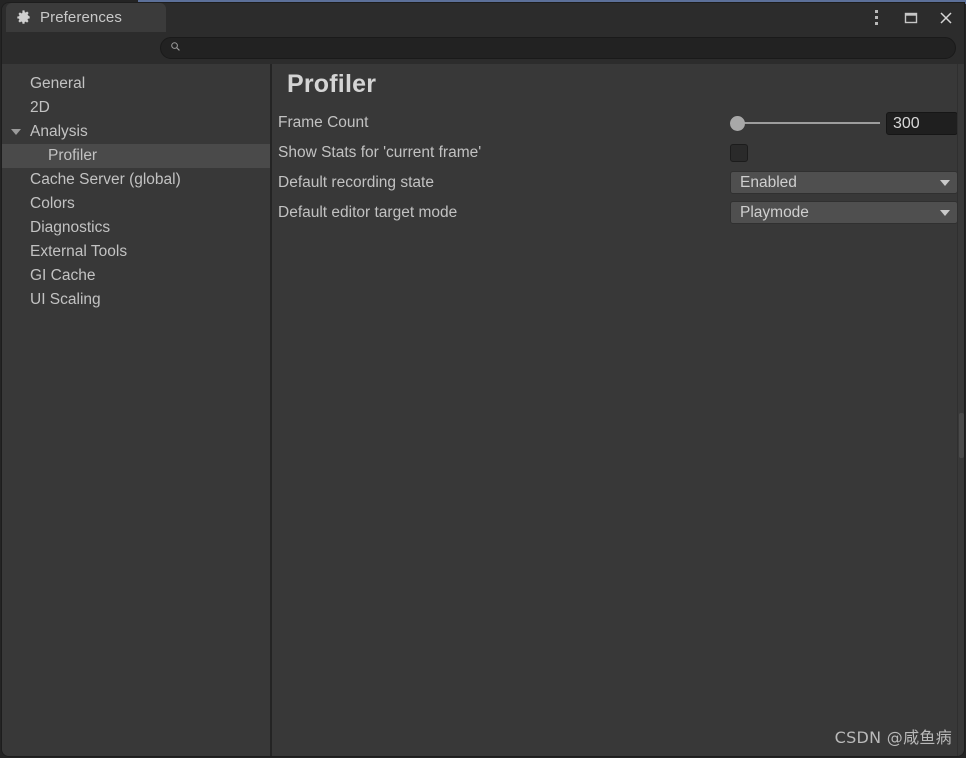 Image resolution: width=966 pixels, height=758 pixels. What do you see at coordinates (618, 183) in the screenshot?
I see `preference-row: Default recording state Enabled` at bounding box center [618, 183].